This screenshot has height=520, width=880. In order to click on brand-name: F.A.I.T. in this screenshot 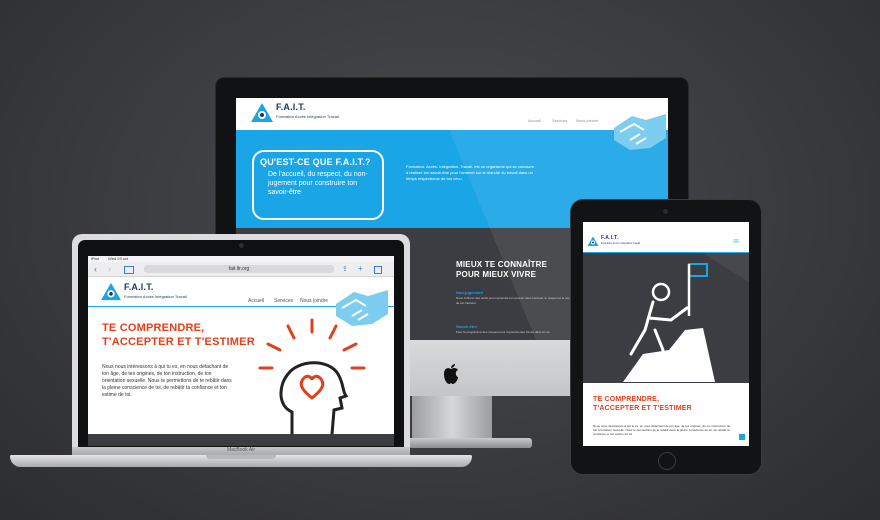, I will do `click(139, 287)`.